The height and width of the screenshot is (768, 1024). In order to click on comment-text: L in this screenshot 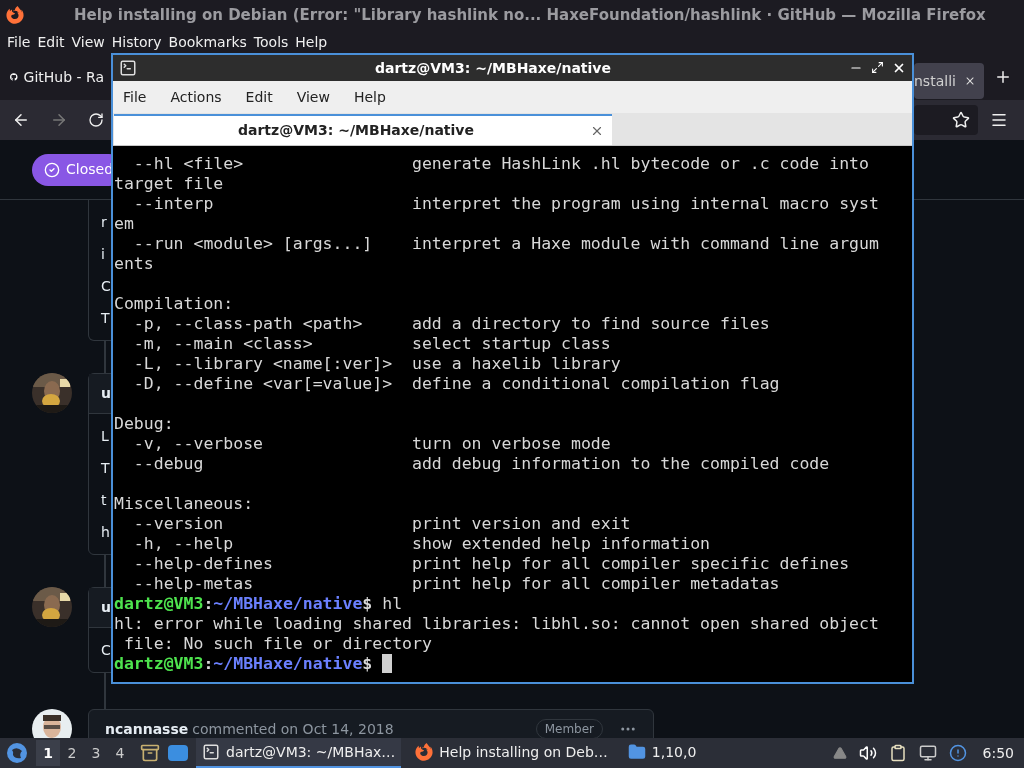, I will do `click(105, 436)`.